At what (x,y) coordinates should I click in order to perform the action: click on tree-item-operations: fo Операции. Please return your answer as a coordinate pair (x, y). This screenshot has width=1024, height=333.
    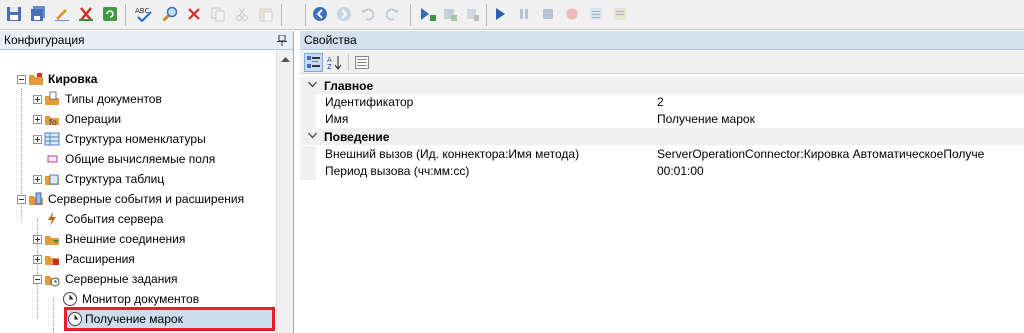
    Looking at the image, I should click on (138, 119).